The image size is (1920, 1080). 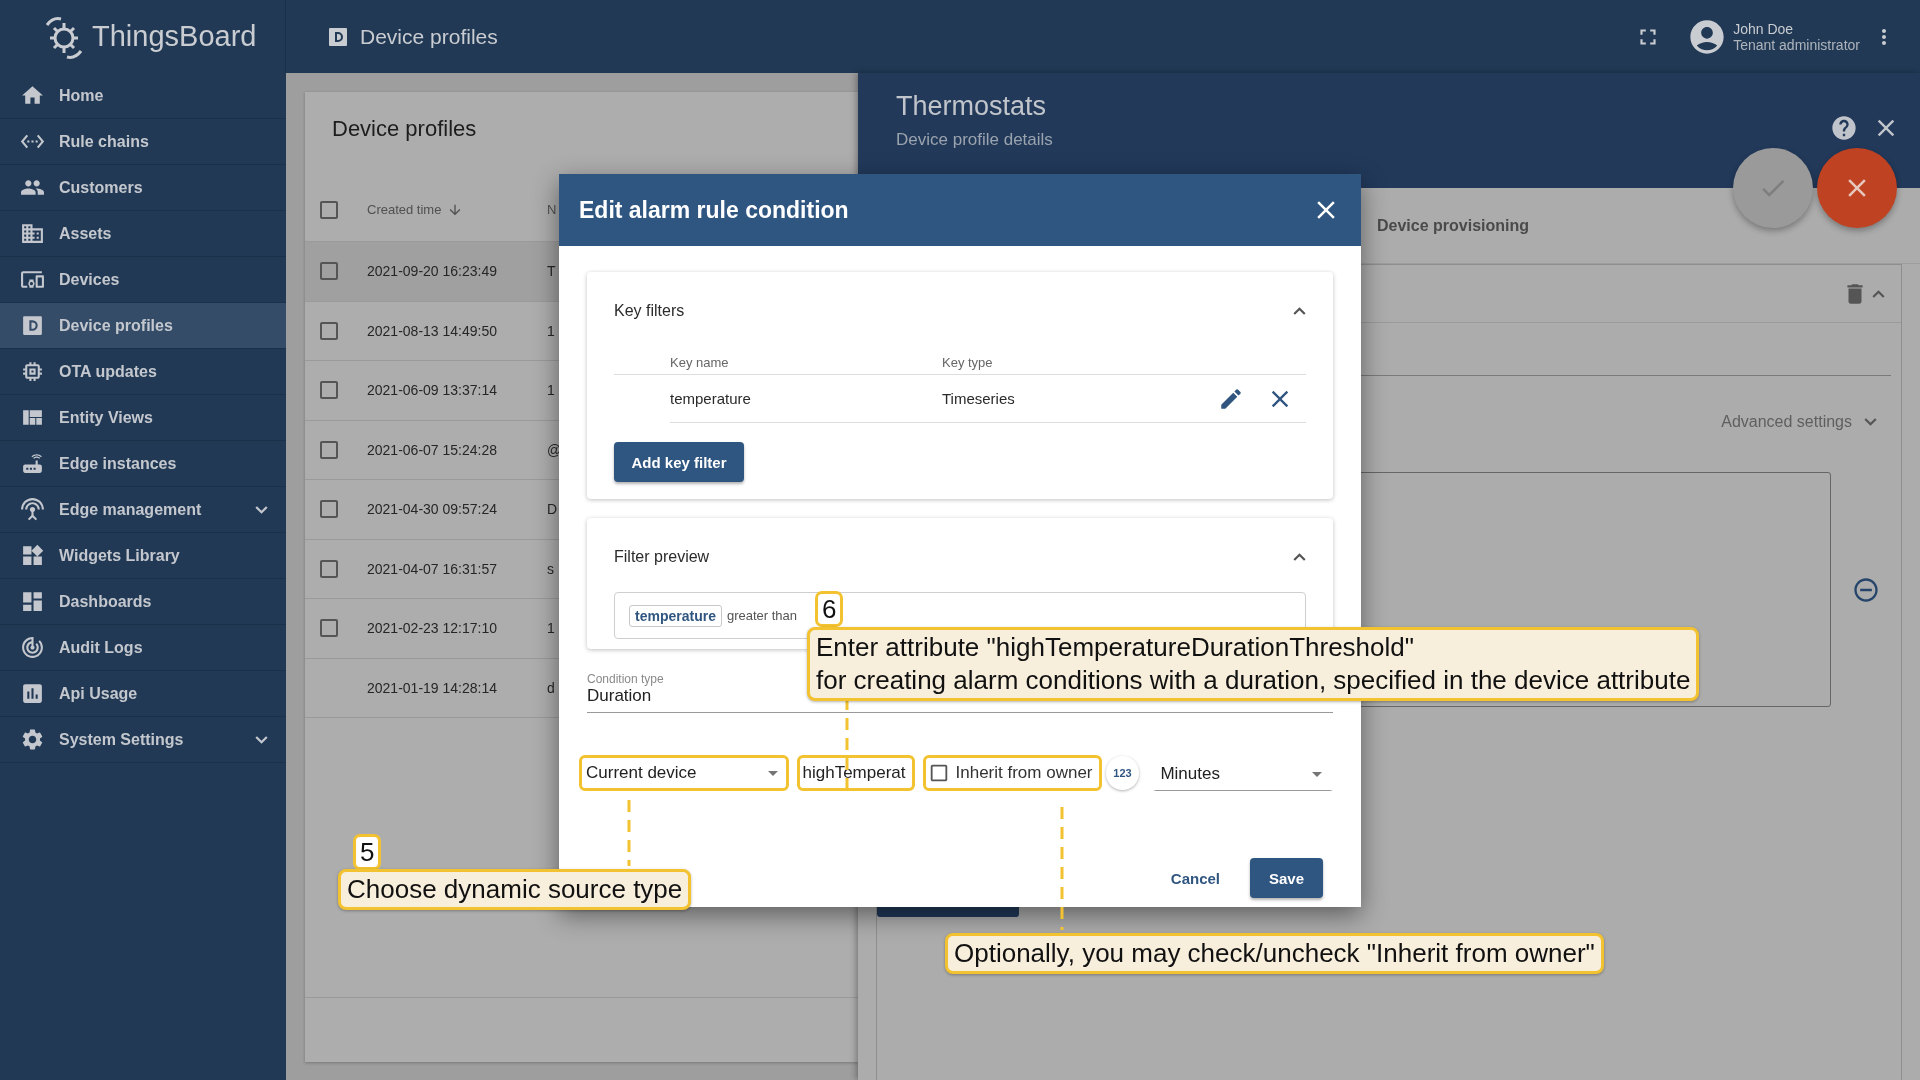 What do you see at coordinates (1844, 128) in the screenshot?
I see `help-icon` at bounding box center [1844, 128].